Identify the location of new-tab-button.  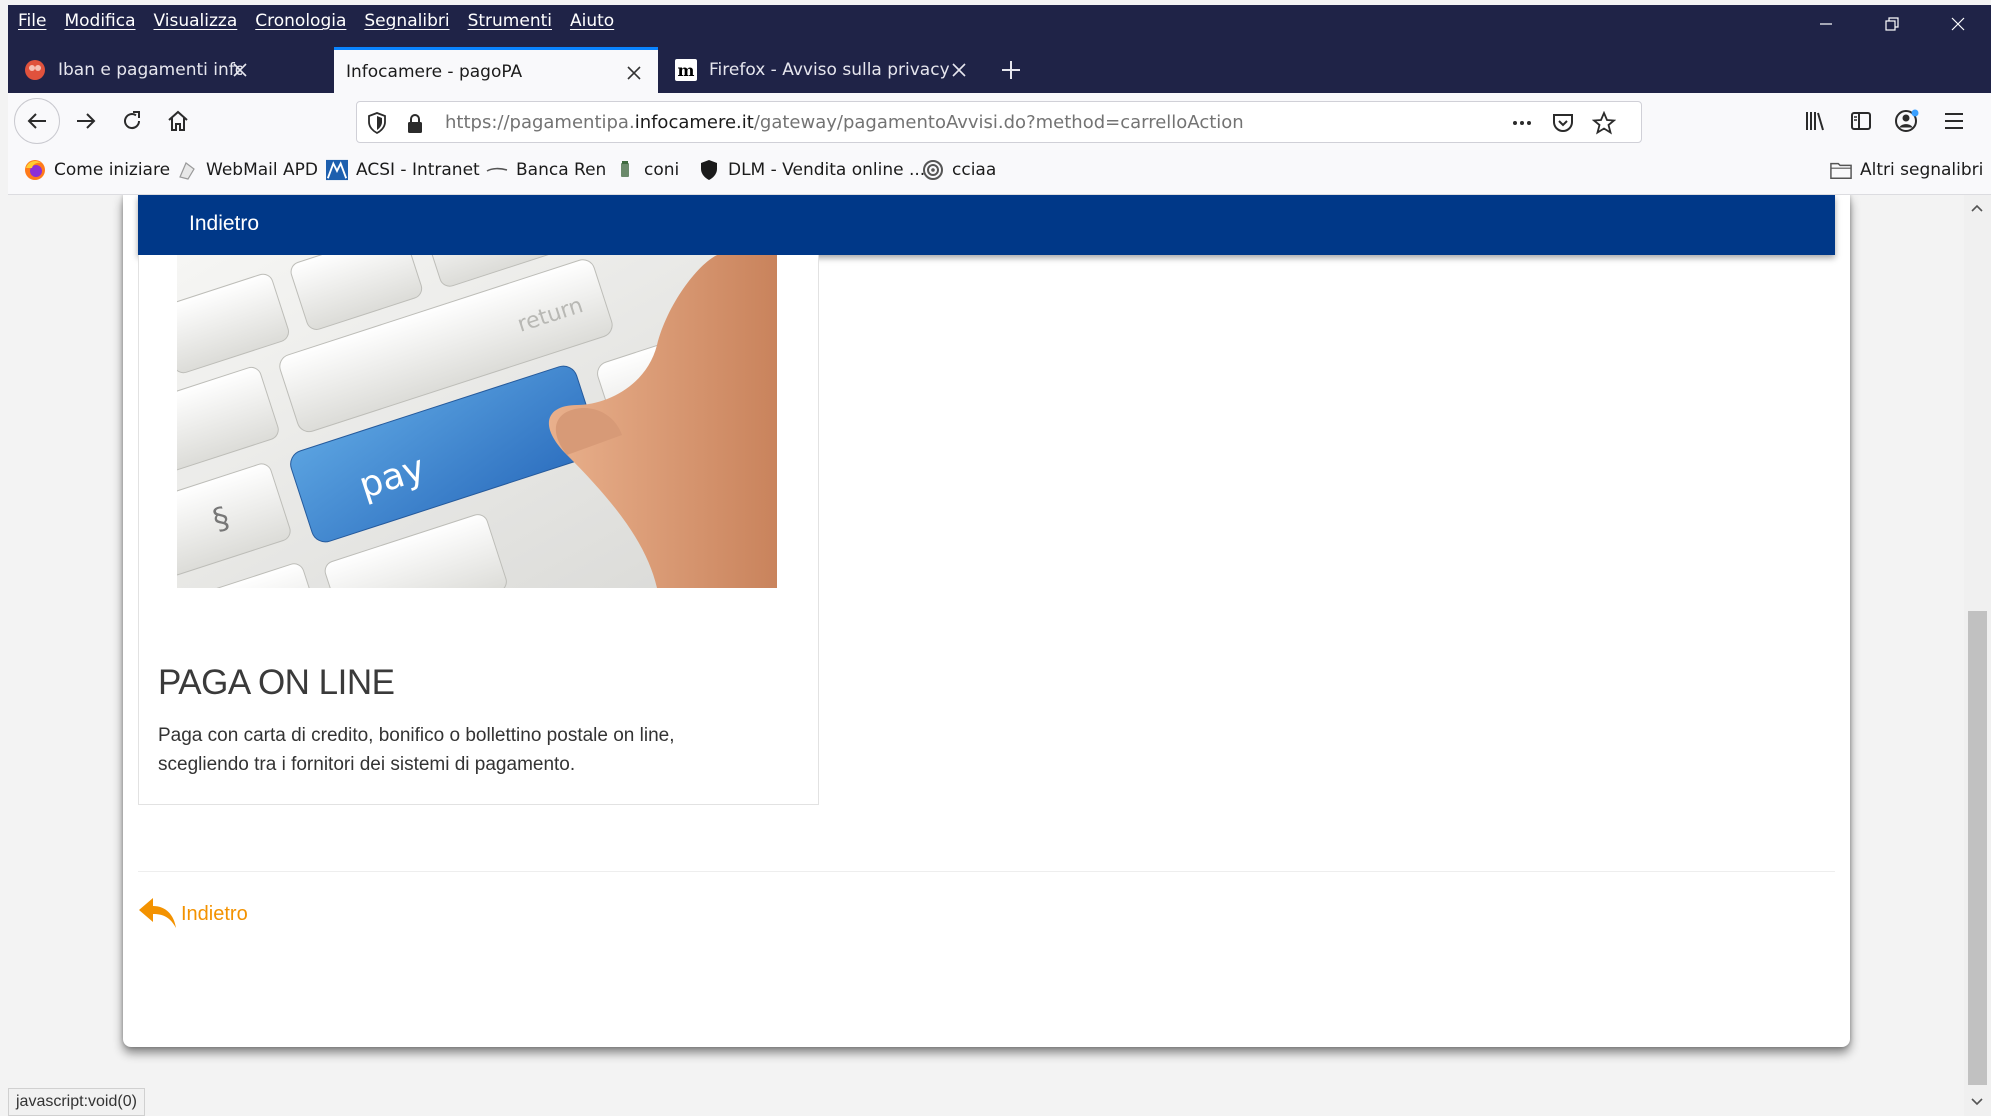
(1011, 70).